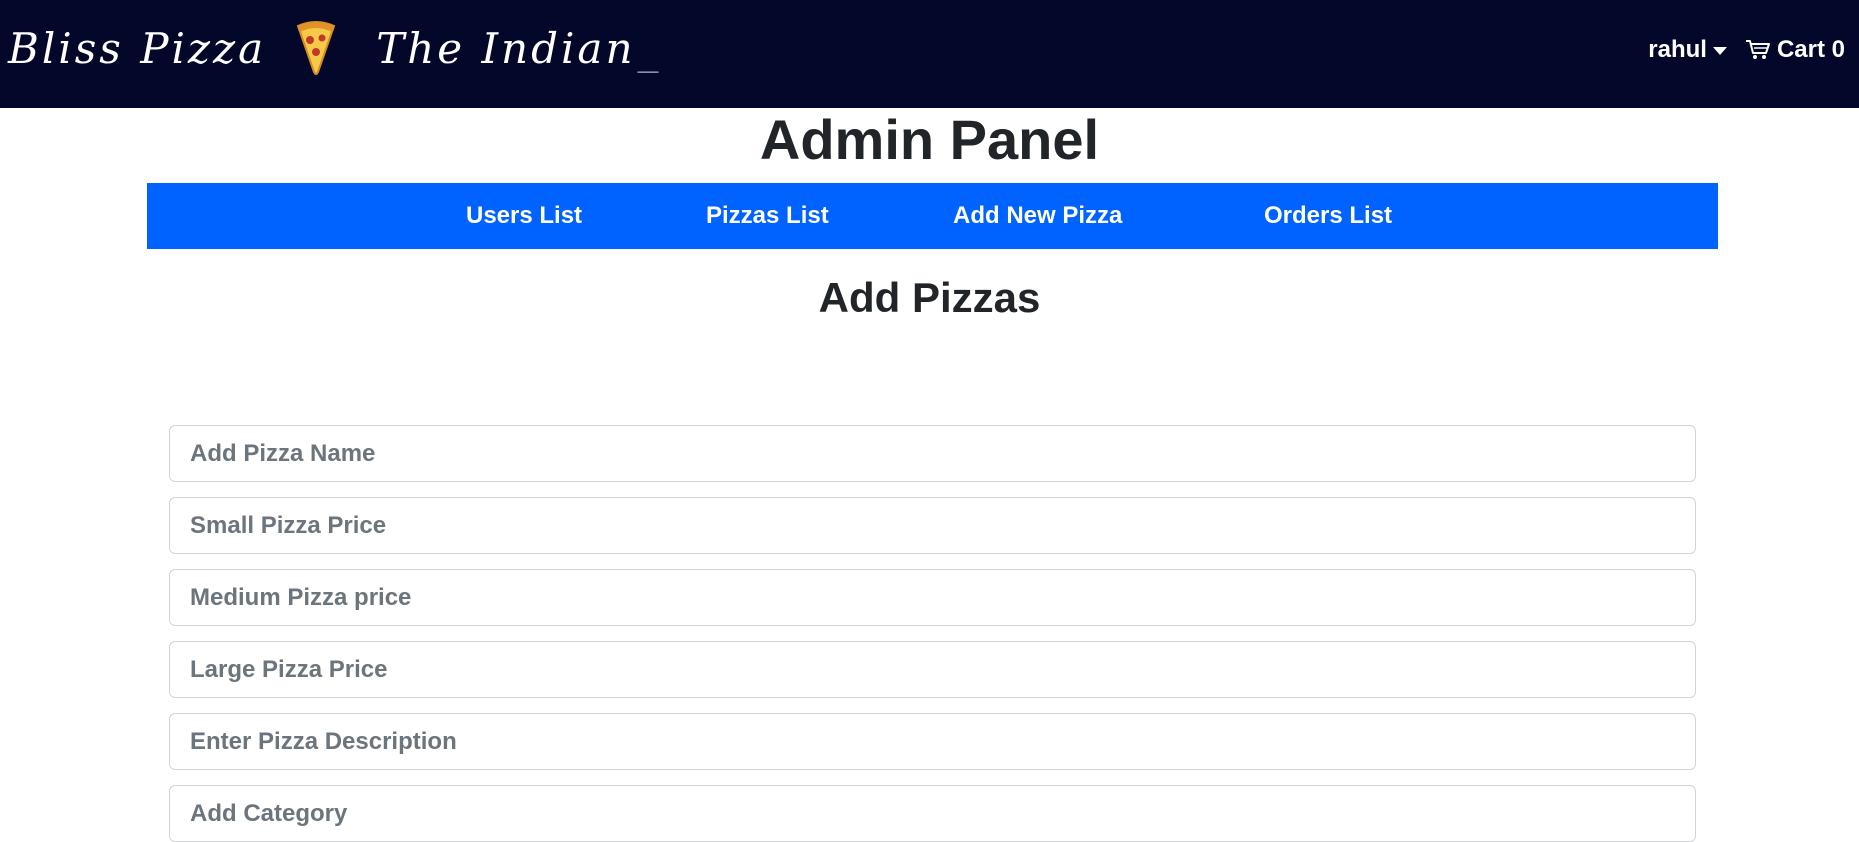 The image size is (1859, 842). Describe the element at coordinates (1677, 49) in the screenshot. I see `user-name: rahul` at that location.